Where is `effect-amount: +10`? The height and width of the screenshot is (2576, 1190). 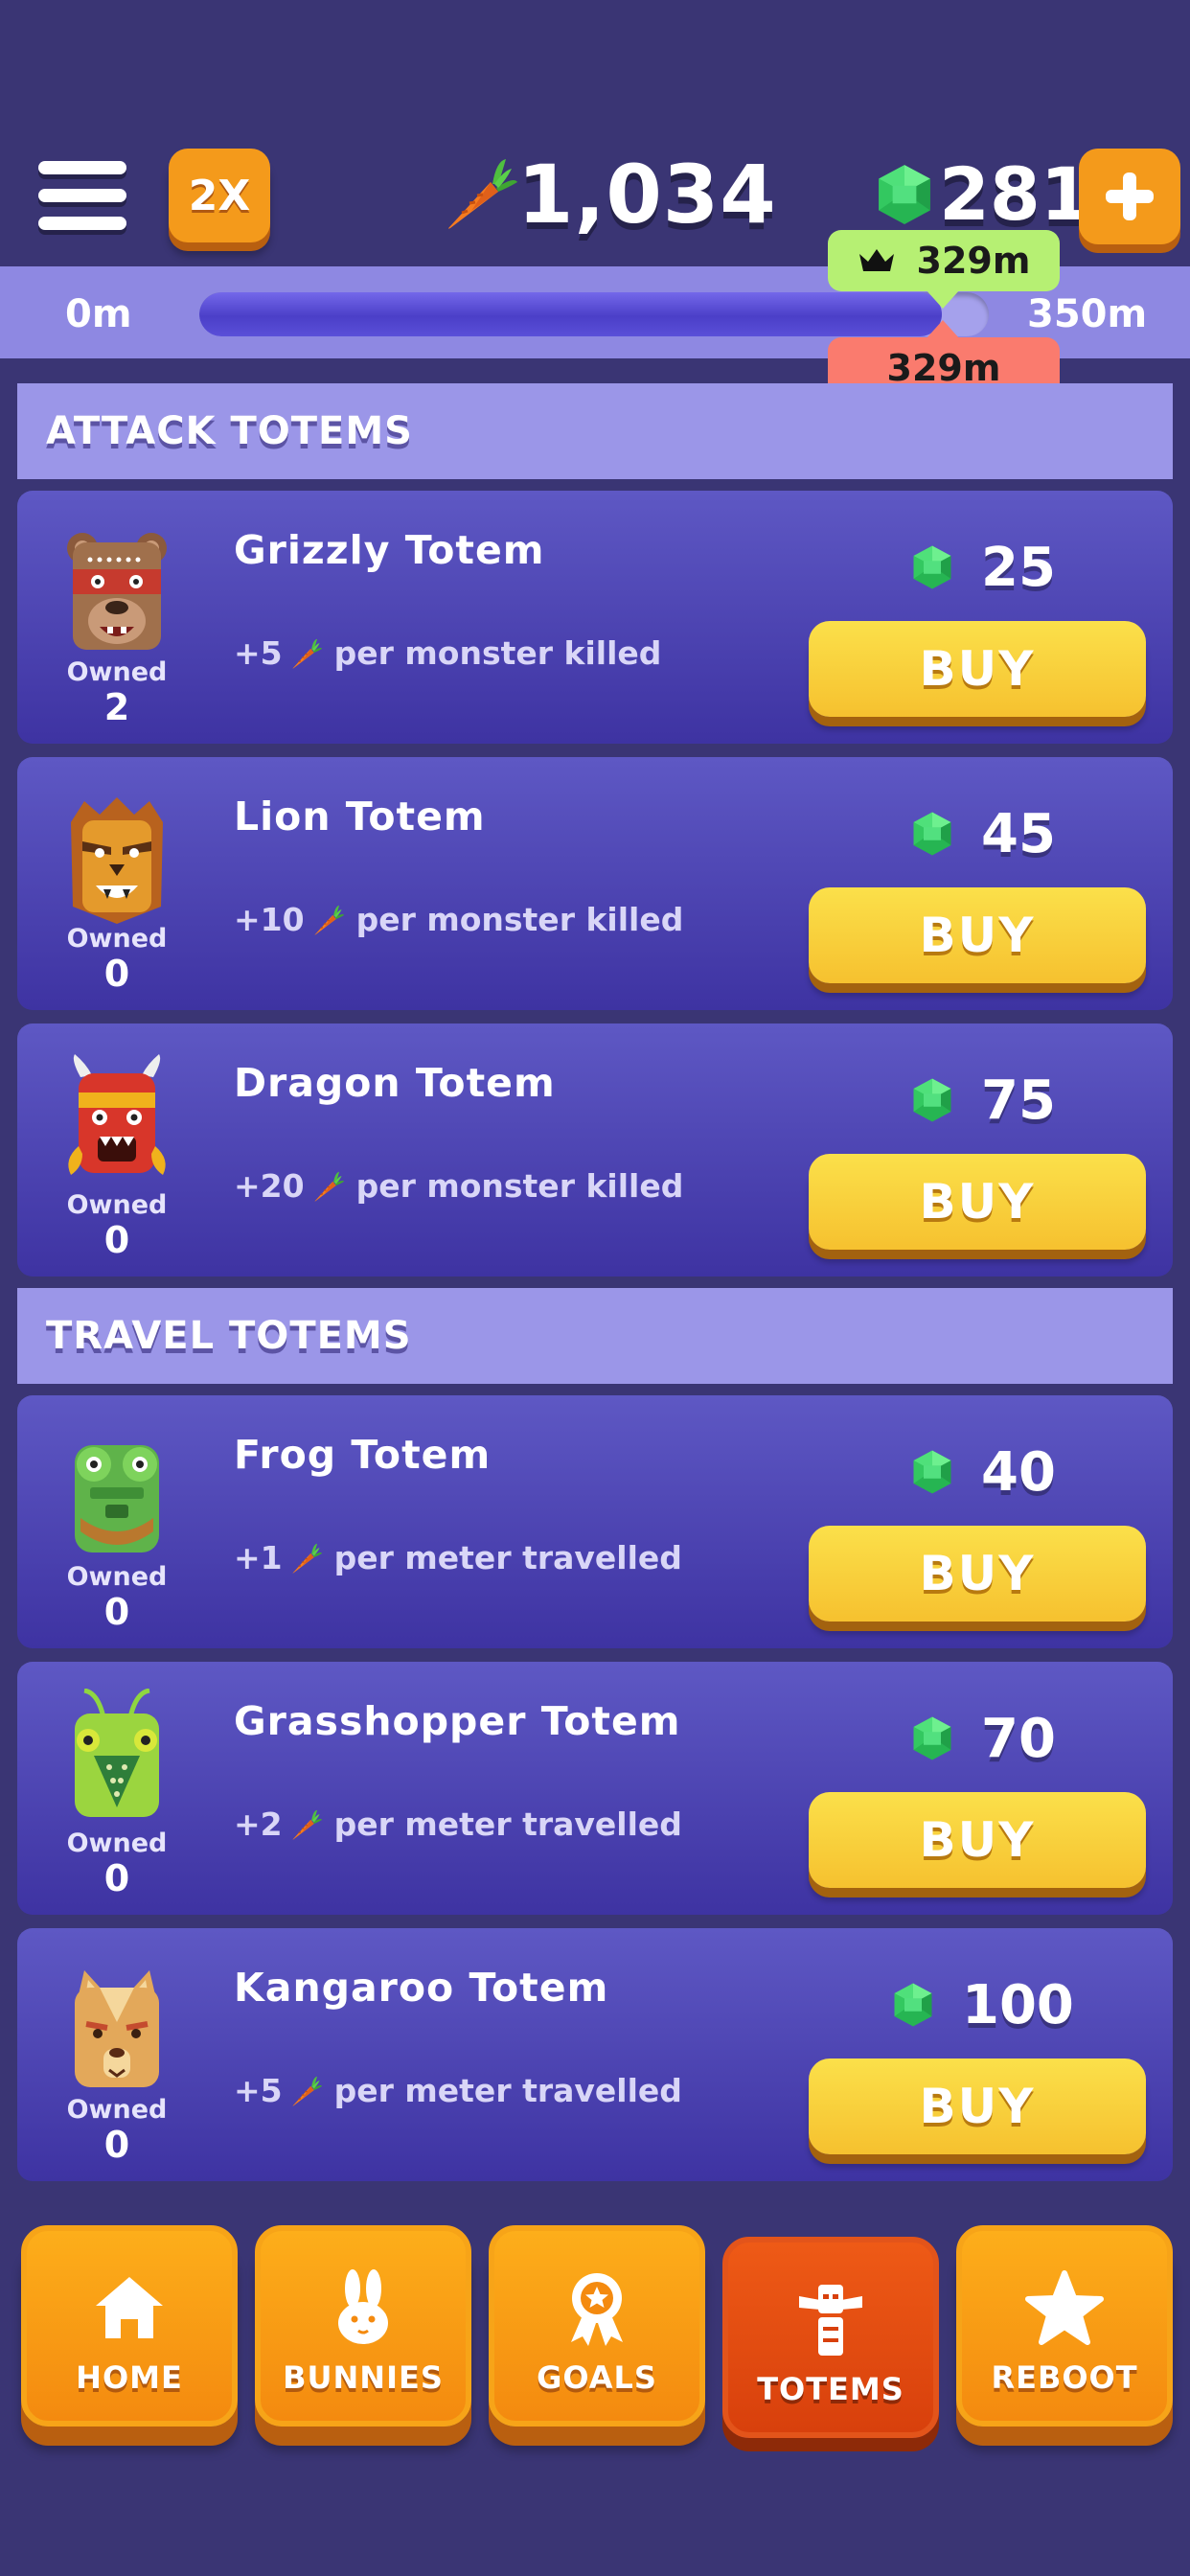
effect-amount: +10 is located at coordinates (270, 920).